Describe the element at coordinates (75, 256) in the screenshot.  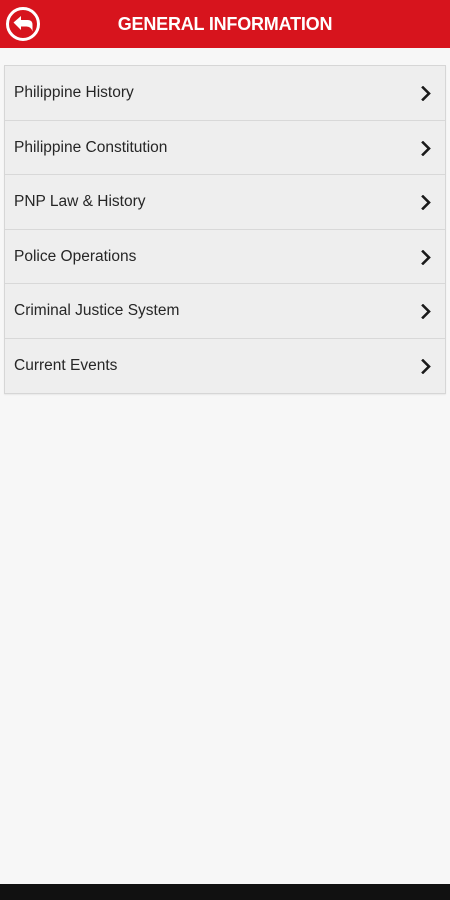
I see `menu-item-label: Police Operations` at that location.